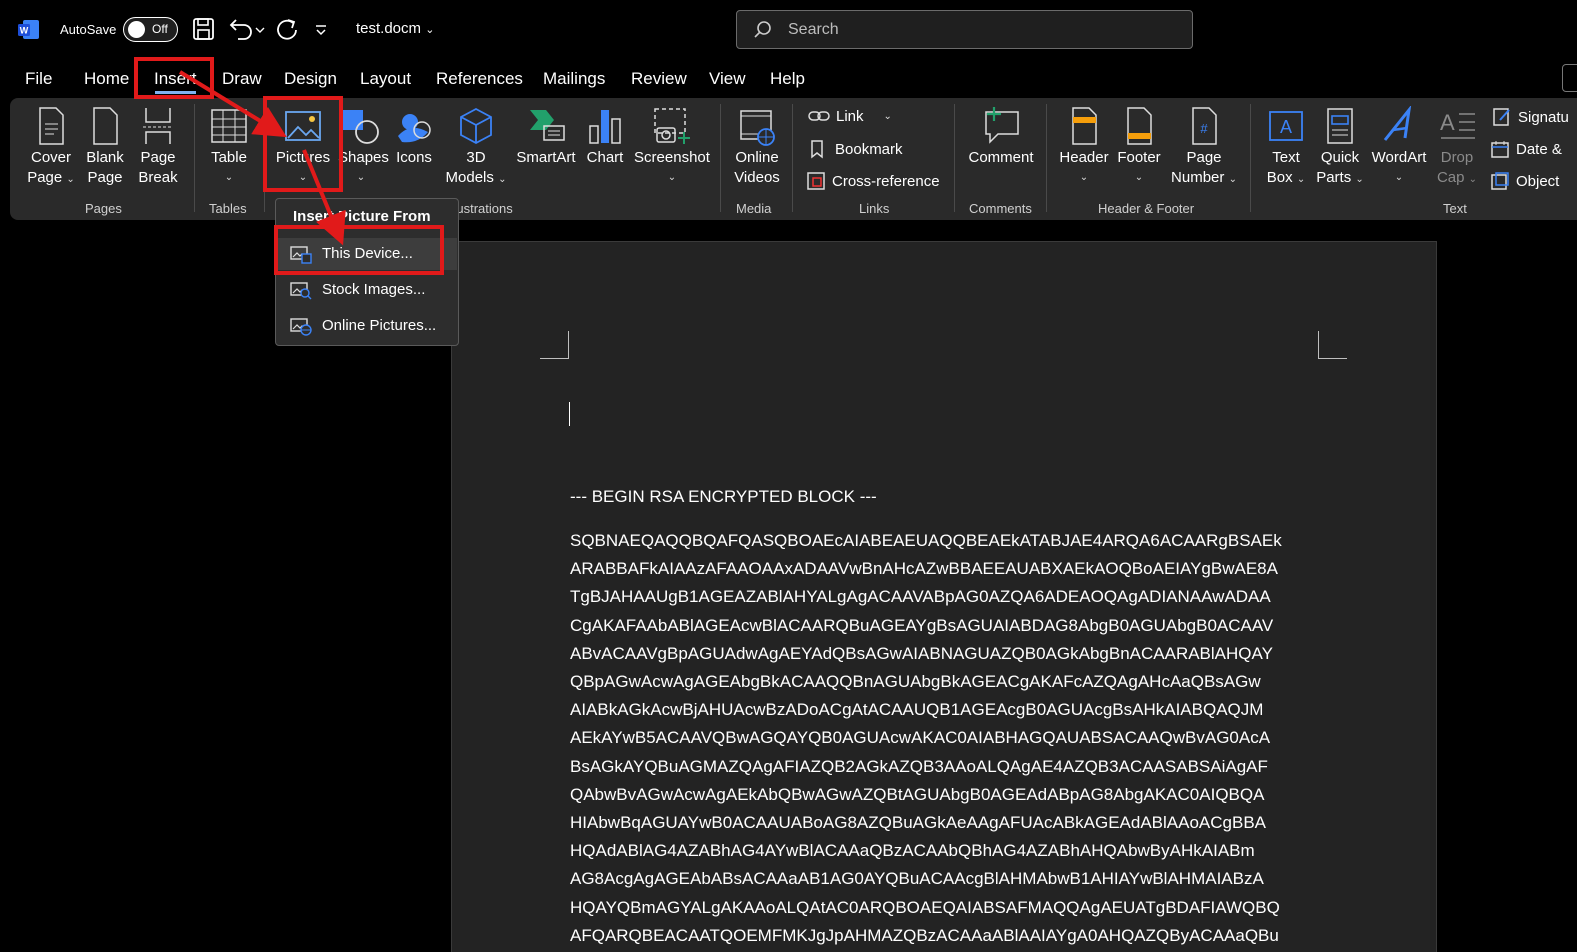 The image size is (1577, 952). I want to click on link-icon, so click(819, 116).